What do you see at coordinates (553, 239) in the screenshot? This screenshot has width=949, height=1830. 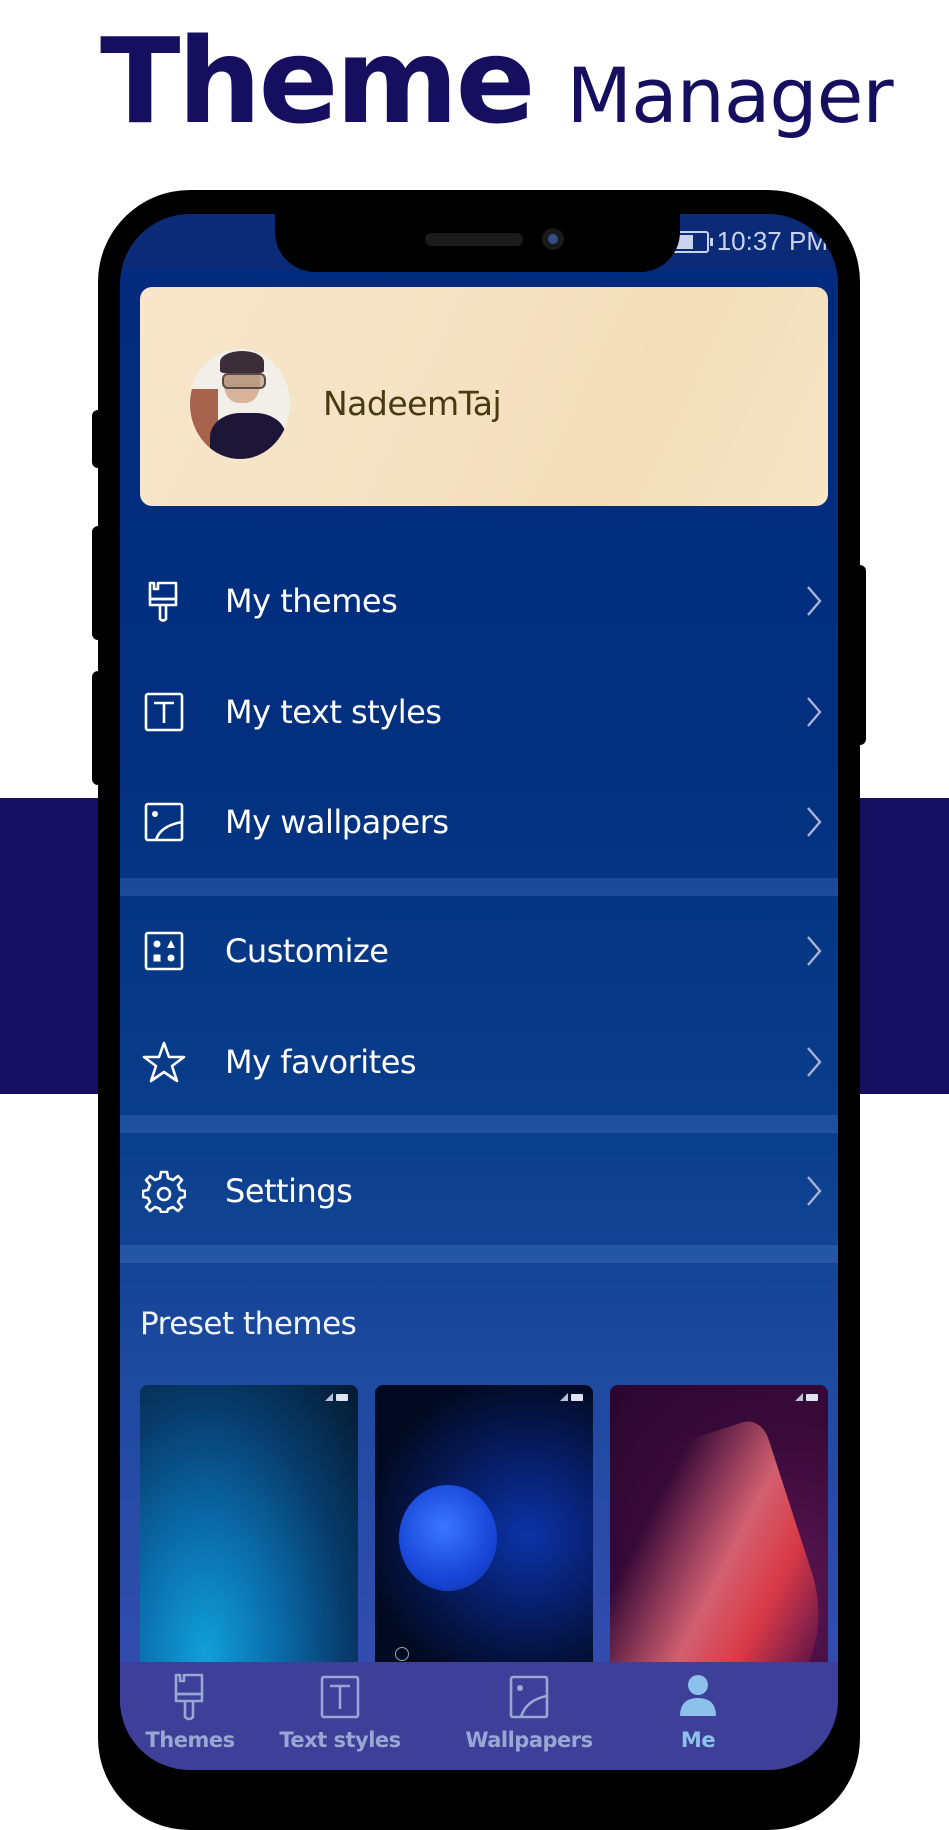 I see `front-camera-icon` at bounding box center [553, 239].